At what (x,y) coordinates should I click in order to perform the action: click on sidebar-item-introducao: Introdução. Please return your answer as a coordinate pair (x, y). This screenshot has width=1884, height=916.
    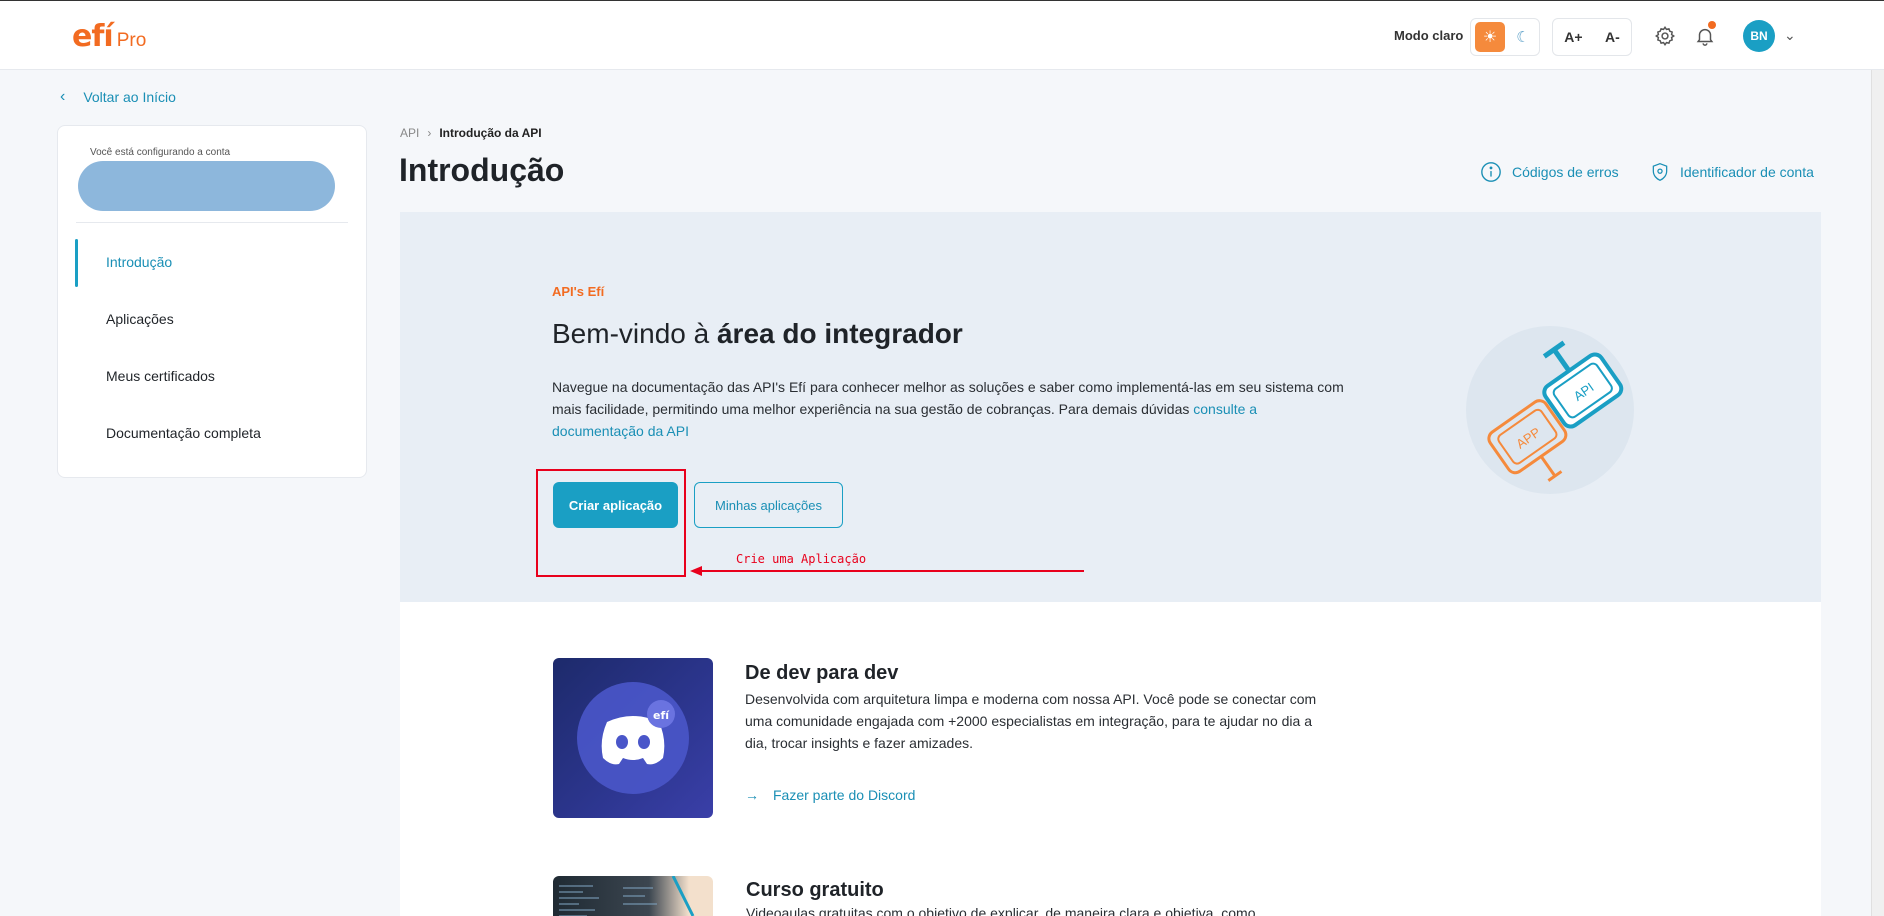
    Looking at the image, I should click on (139, 262).